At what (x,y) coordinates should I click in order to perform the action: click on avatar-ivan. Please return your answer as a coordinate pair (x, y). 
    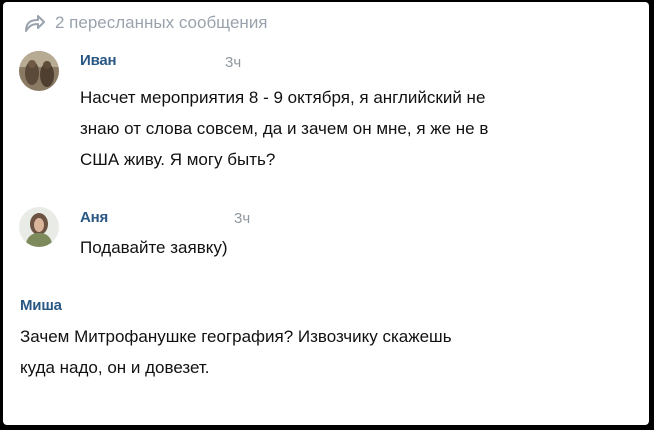
    Looking at the image, I should click on (39, 71).